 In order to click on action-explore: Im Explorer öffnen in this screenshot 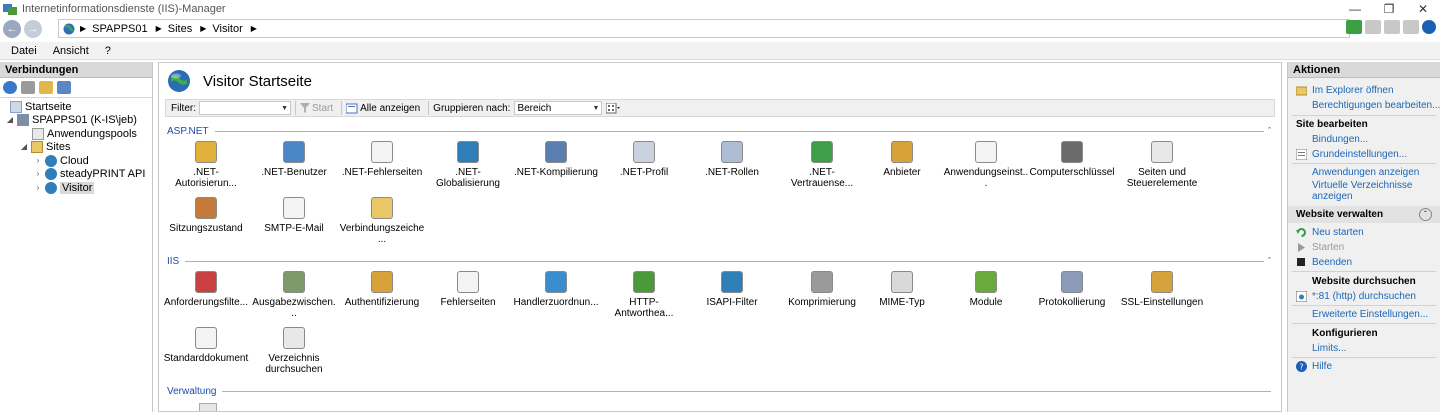, I will do `click(1353, 90)`.